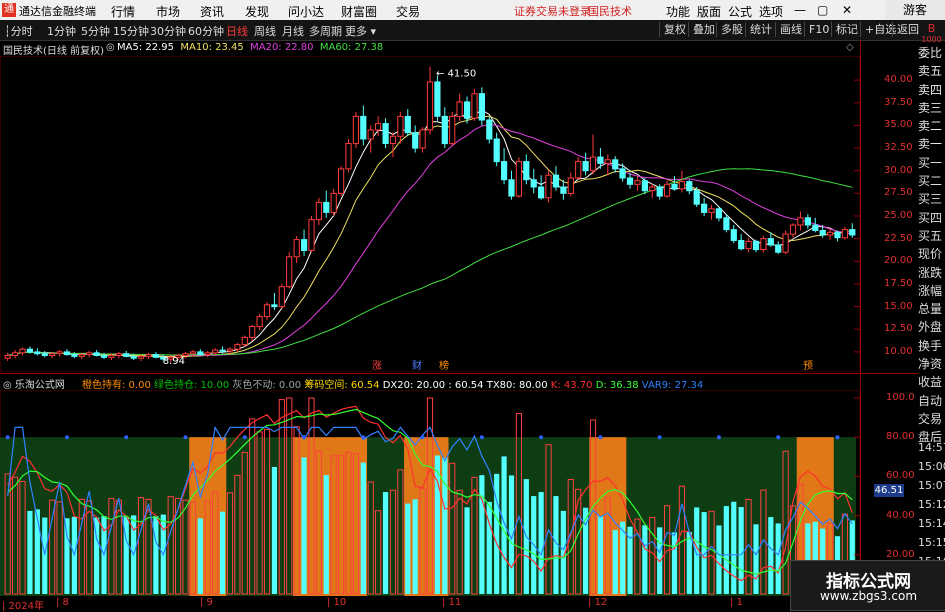 The height and width of the screenshot is (612, 945). What do you see at coordinates (377, 367) in the screenshot?
I see `marker-rise: 涨` at bounding box center [377, 367].